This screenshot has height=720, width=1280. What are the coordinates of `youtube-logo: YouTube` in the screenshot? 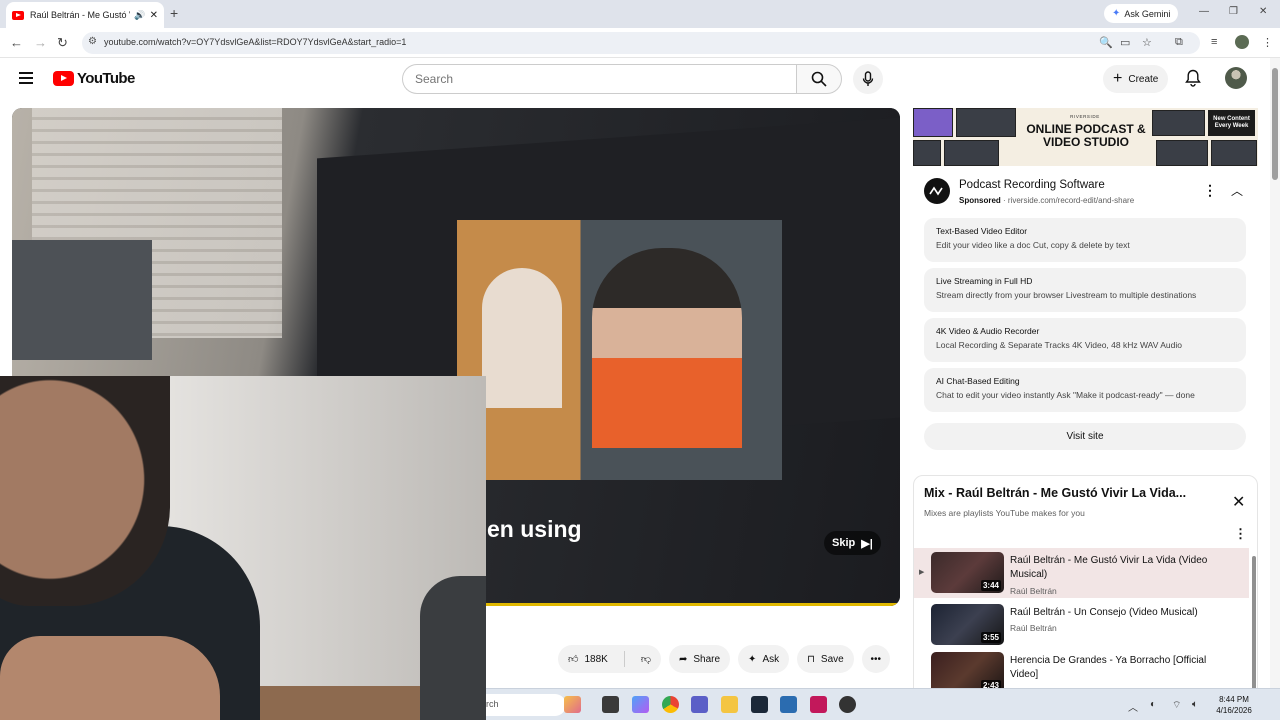 It's located at (94, 78).